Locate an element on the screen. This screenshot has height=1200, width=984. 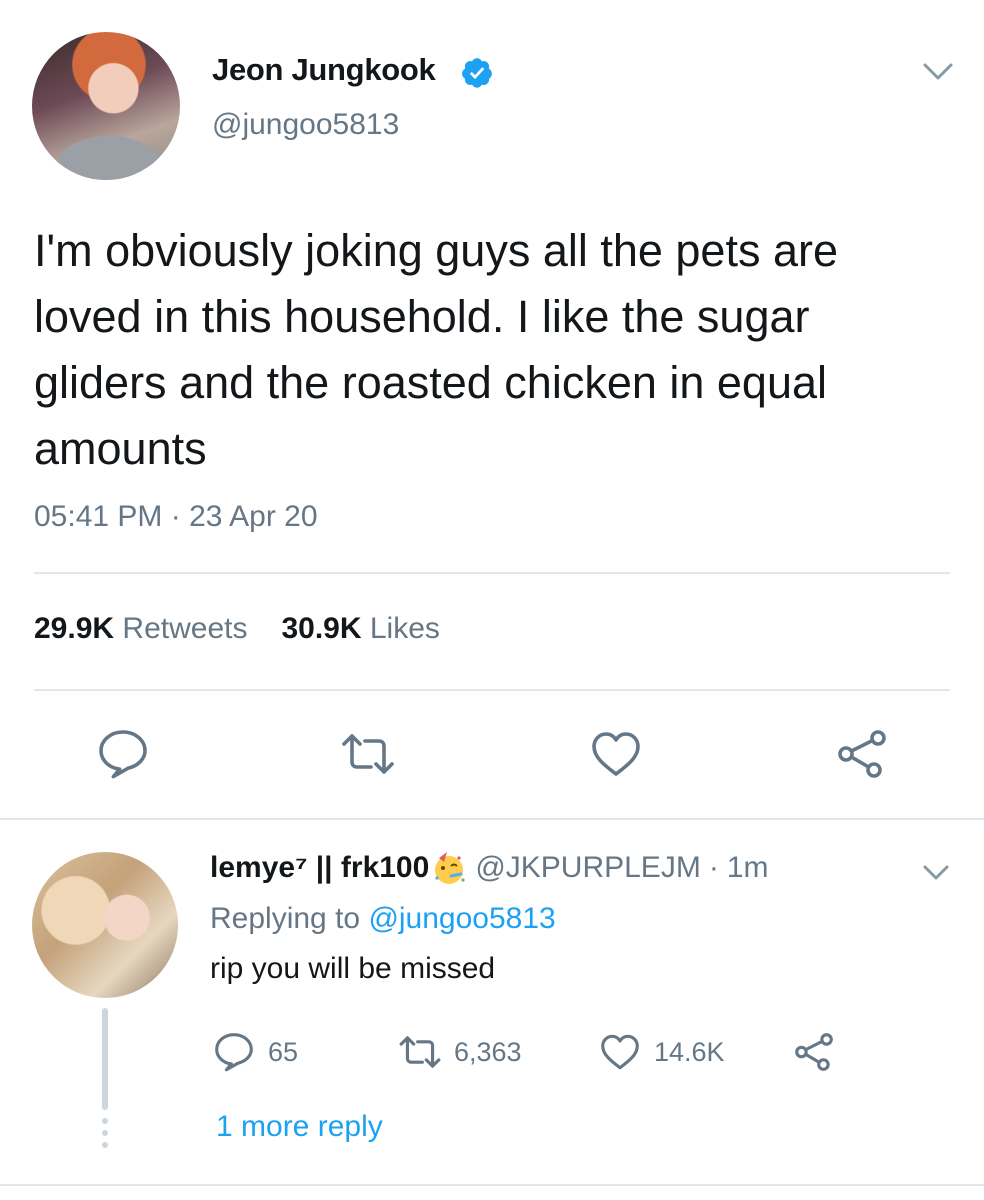
tweet-timestamp: 05:41 PM · 23 Apr 20 is located at coordinates (176, 517).